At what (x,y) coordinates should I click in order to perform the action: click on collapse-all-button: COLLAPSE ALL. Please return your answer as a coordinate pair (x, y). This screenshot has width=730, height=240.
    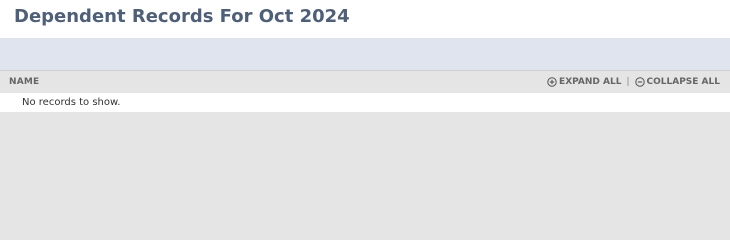
    Looking at the image, I should click on (677, 82).